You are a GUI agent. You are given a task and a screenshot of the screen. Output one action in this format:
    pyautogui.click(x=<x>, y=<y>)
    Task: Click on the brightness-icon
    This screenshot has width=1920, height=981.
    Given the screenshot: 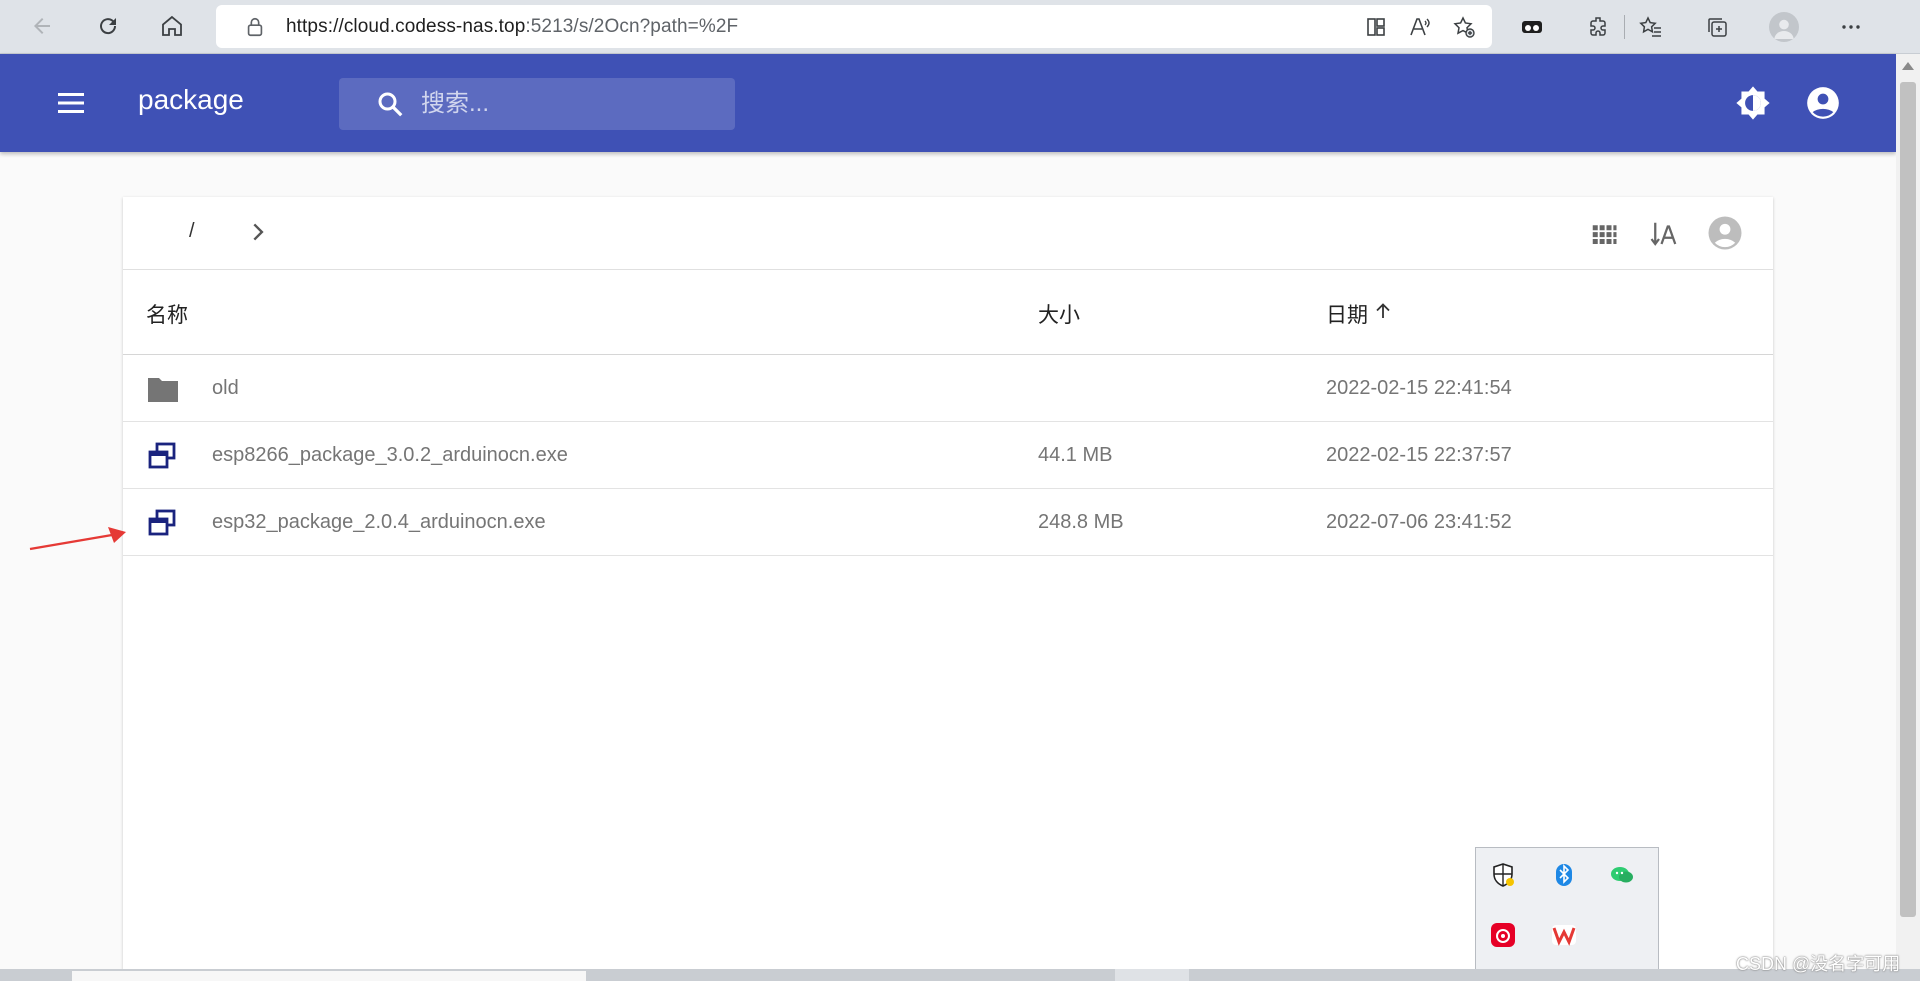 What is the action you would take?
    pyautogui.click(x=1753, y=103)
    